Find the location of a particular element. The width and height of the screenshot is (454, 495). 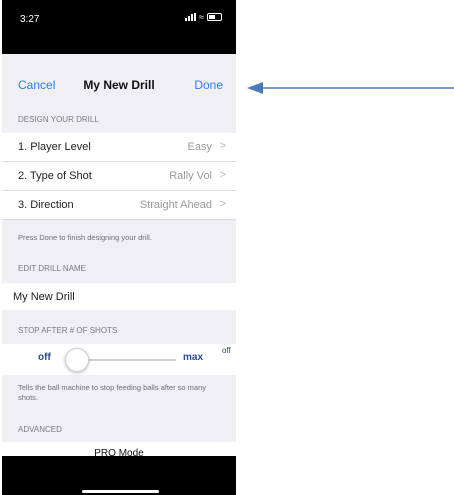

row-label: 3. Direction is located at coordinates (46, 205).